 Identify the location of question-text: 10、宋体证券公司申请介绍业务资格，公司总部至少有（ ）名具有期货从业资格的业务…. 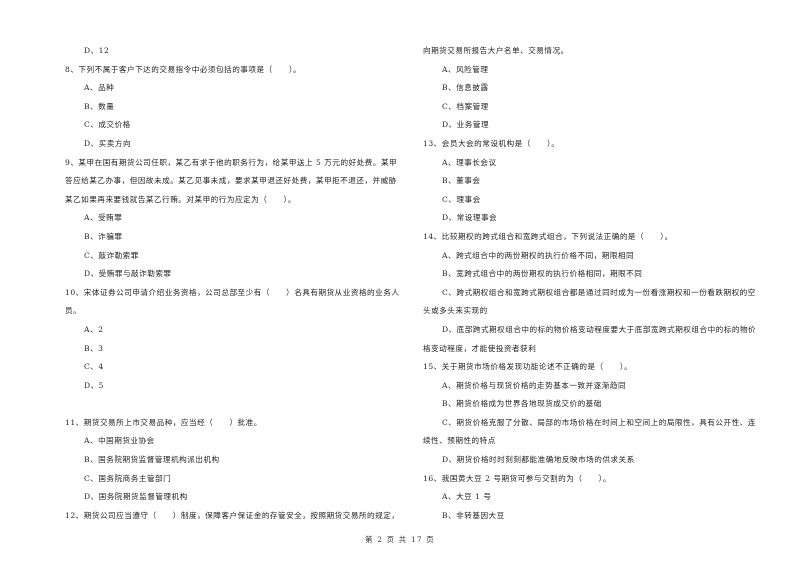
(232, 292).